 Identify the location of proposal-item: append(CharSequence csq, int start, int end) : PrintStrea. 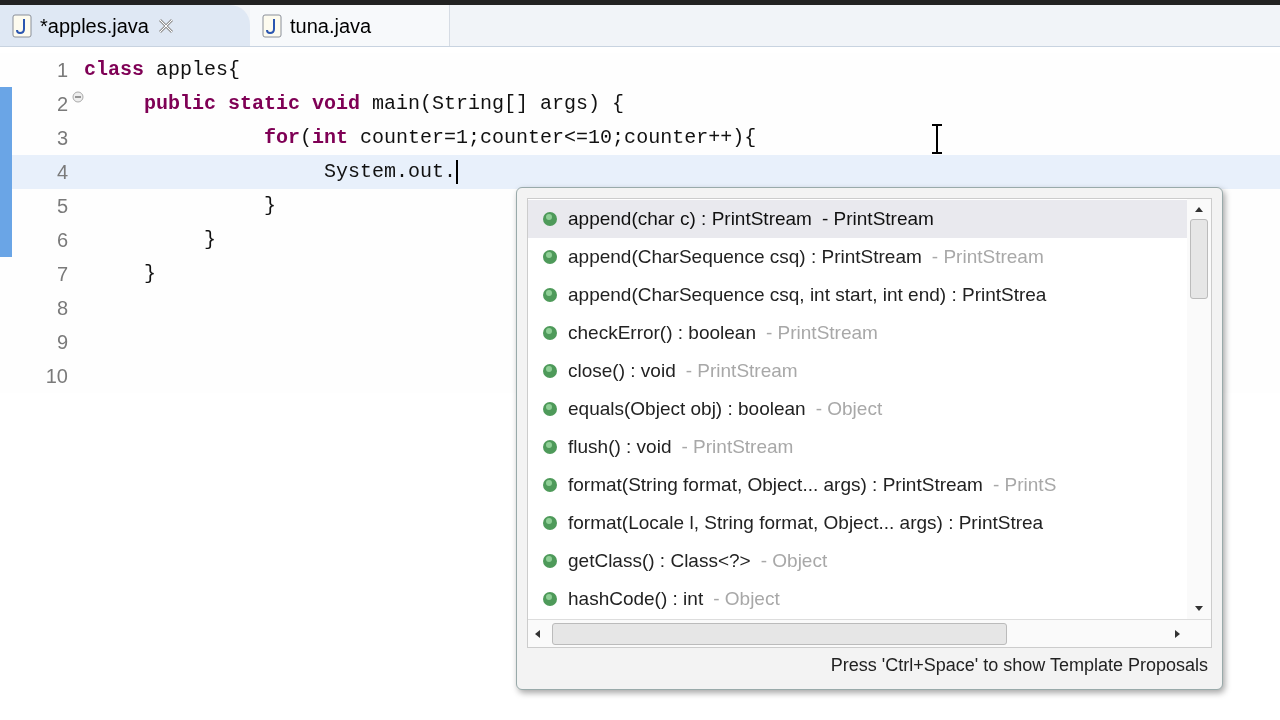
(857, 295).